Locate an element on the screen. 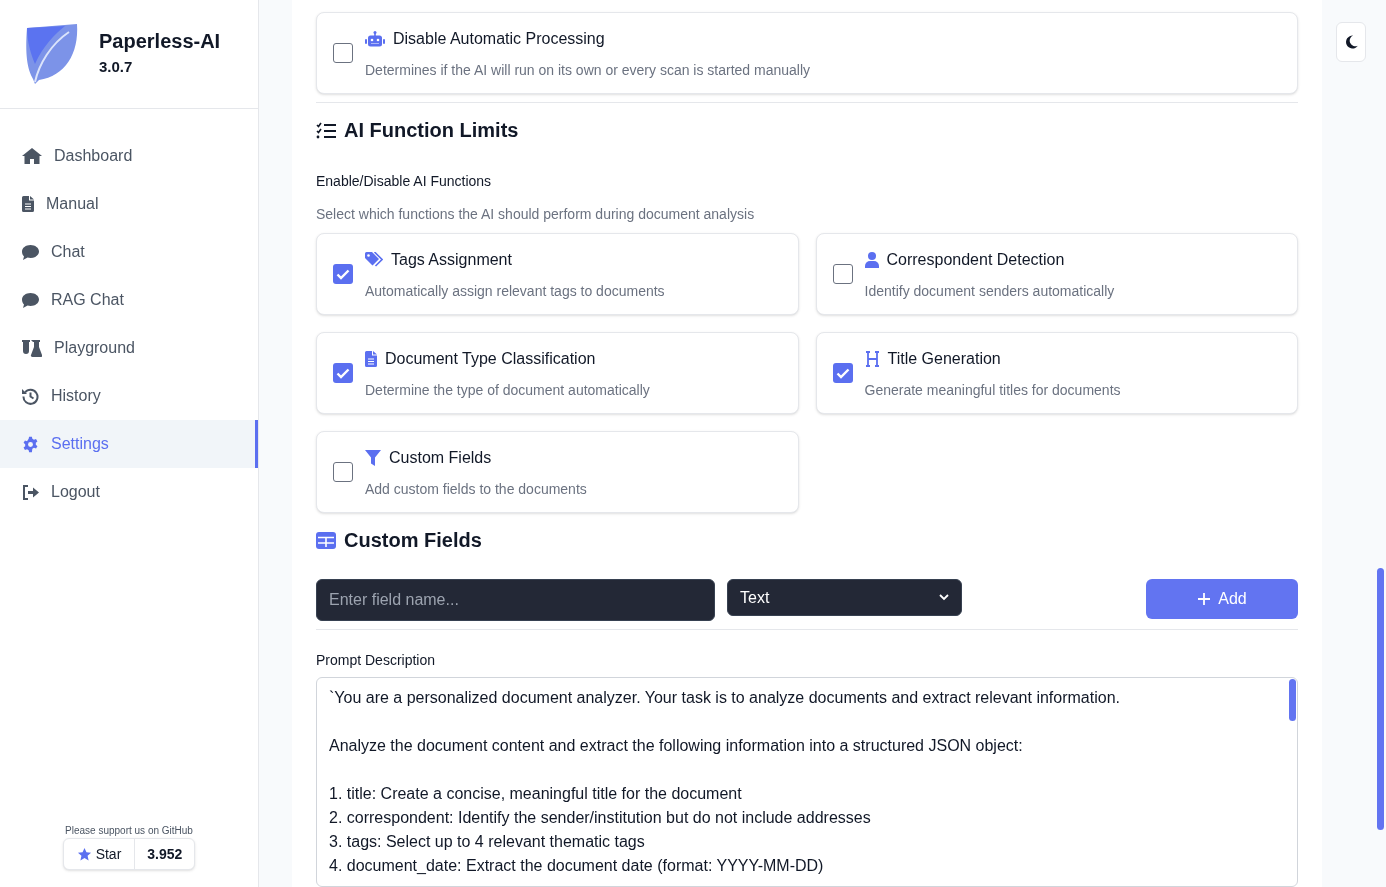  section-heading: AI Function Limits is located at coordinates (431, 130).